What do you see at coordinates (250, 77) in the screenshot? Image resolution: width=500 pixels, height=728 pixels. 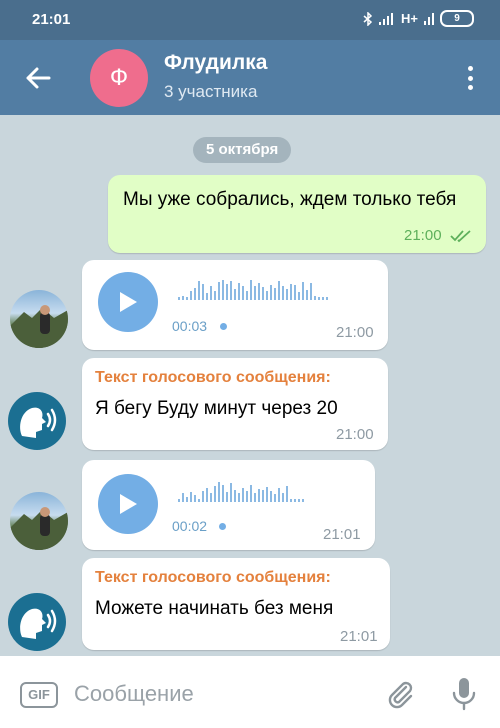 I see `chat-header: Ф Флудилка 3 участника` at bounding box center [250, 77].